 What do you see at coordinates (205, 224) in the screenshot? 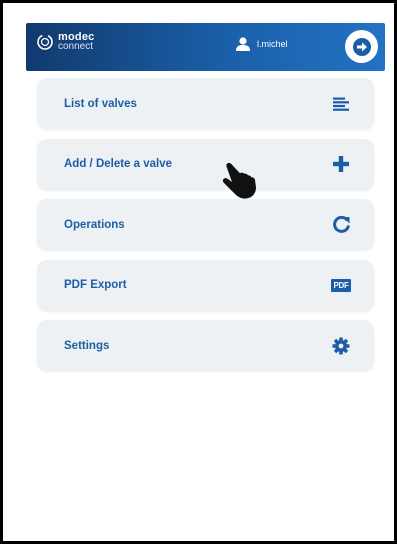
I see `menu-item-operations: Operations` at bounding box center [205, 224].